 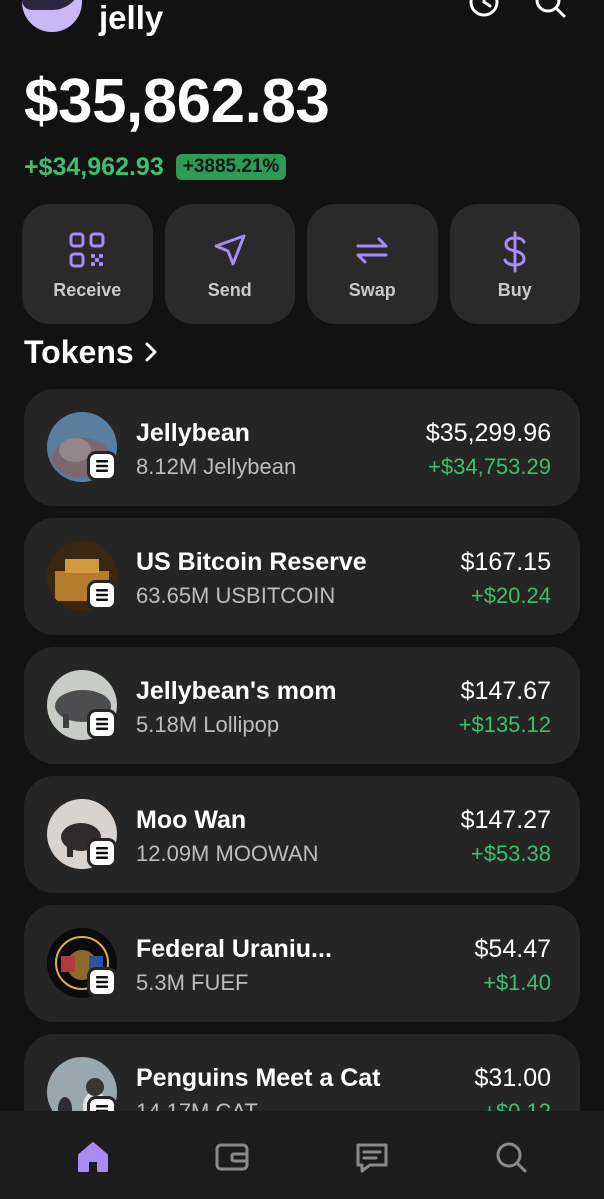 I want to click on token-row: Moo Wan 12.09M MOOWAN $147.27 +$53.38, so click(x=302, y=834).